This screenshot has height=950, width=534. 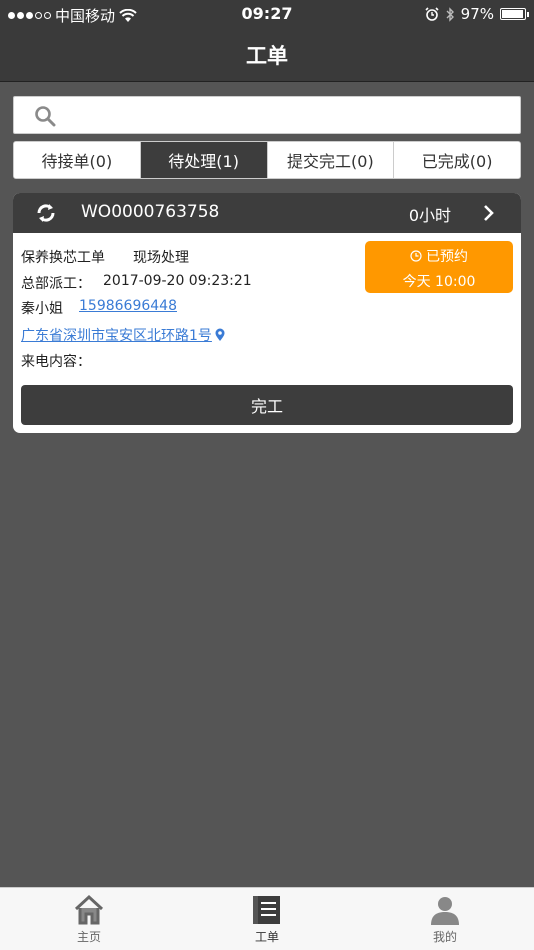 What do you see at coordinates (267, 14) in the screenshot?
I see `status-bar: 中国移动 09:27 97%` at bounding box center [267, 14].